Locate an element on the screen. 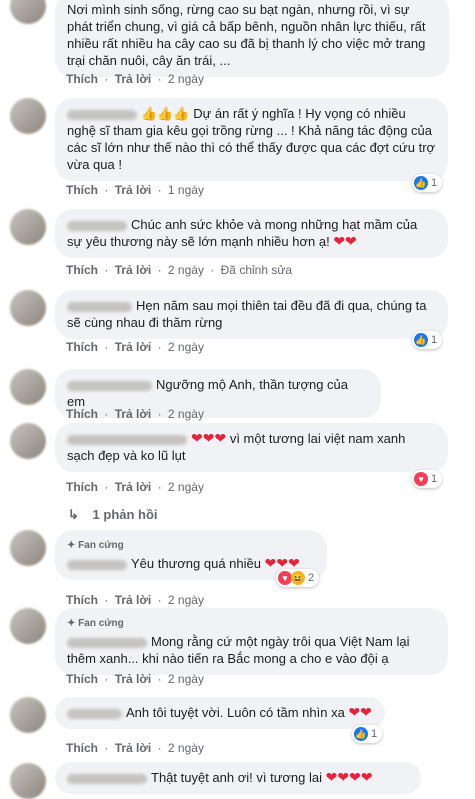 This screenshot has height=799, width=475. comment-text: Anh tôi tuyệt vời. Luôn có tầm nhìn xa is located at coordinates (235, 712).